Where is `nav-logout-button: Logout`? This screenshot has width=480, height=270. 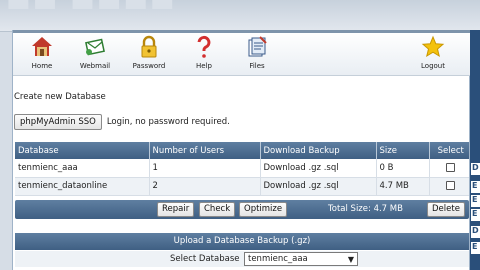
nav-logout-button: Logout is located at coordinates (433, 56).